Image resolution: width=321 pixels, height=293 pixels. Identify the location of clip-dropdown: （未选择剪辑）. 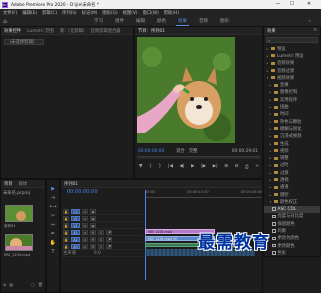
(24, 42).